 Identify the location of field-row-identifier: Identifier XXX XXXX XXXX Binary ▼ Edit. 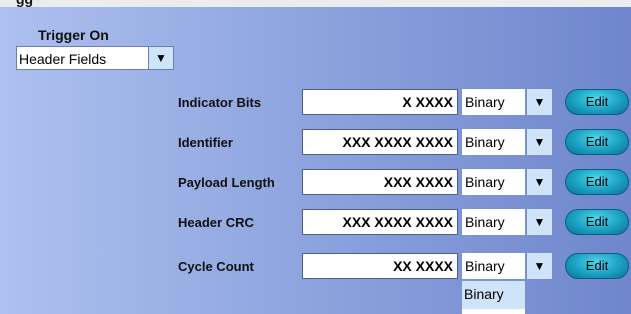
(315, 142).